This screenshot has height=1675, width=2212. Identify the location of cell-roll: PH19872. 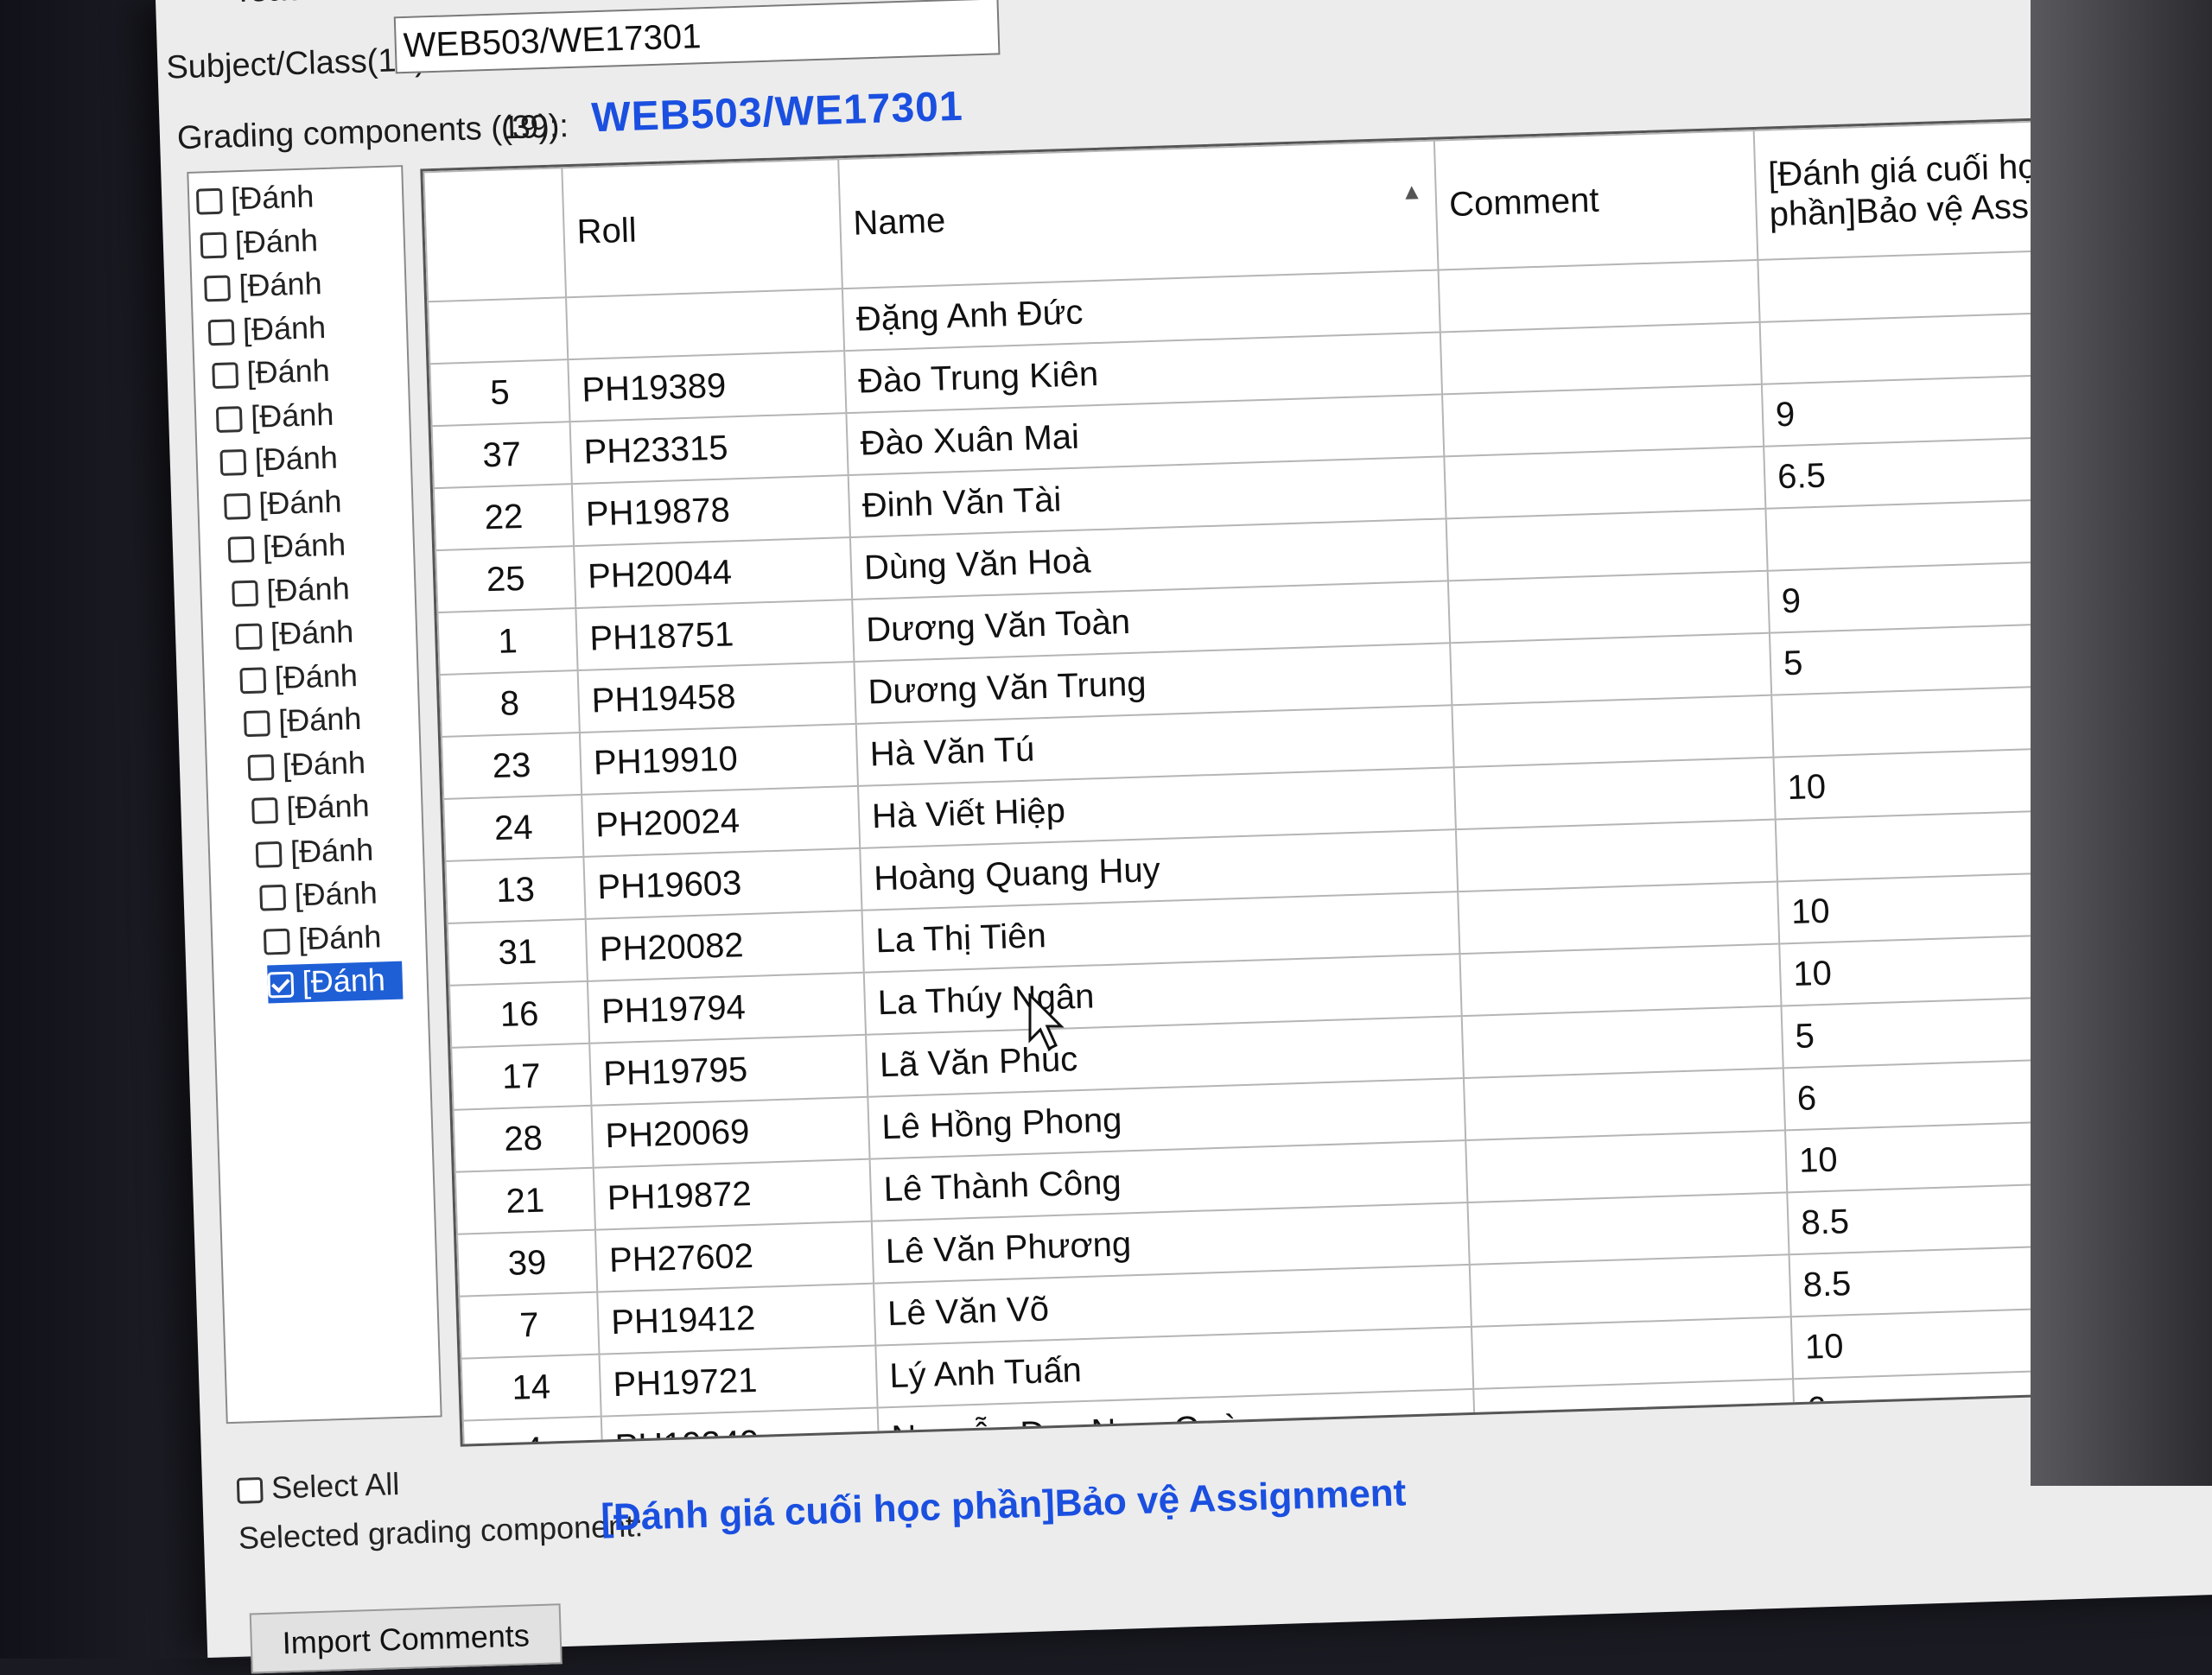
(732, 1194).